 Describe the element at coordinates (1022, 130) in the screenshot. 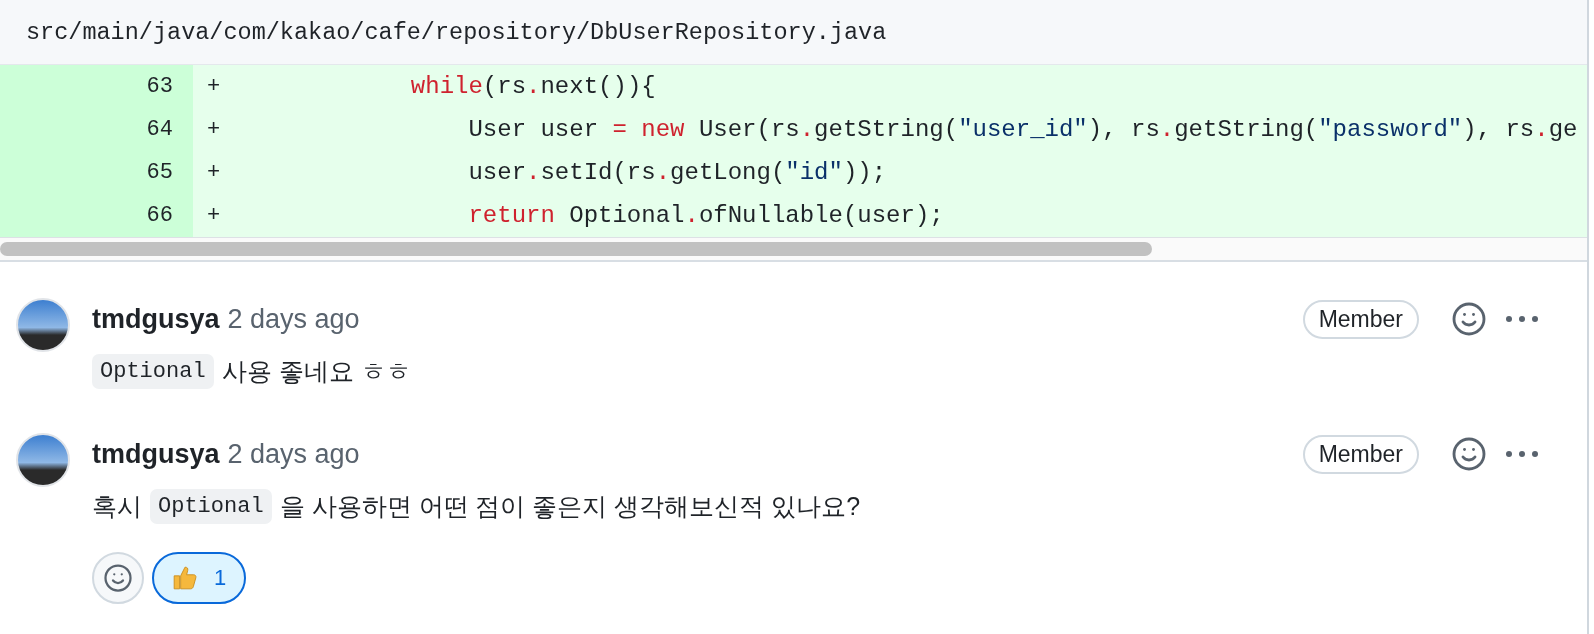

I see `code-line: User user = new User(rs.getString("user_id"), rs.getString("password"), rs.ge` at that location.